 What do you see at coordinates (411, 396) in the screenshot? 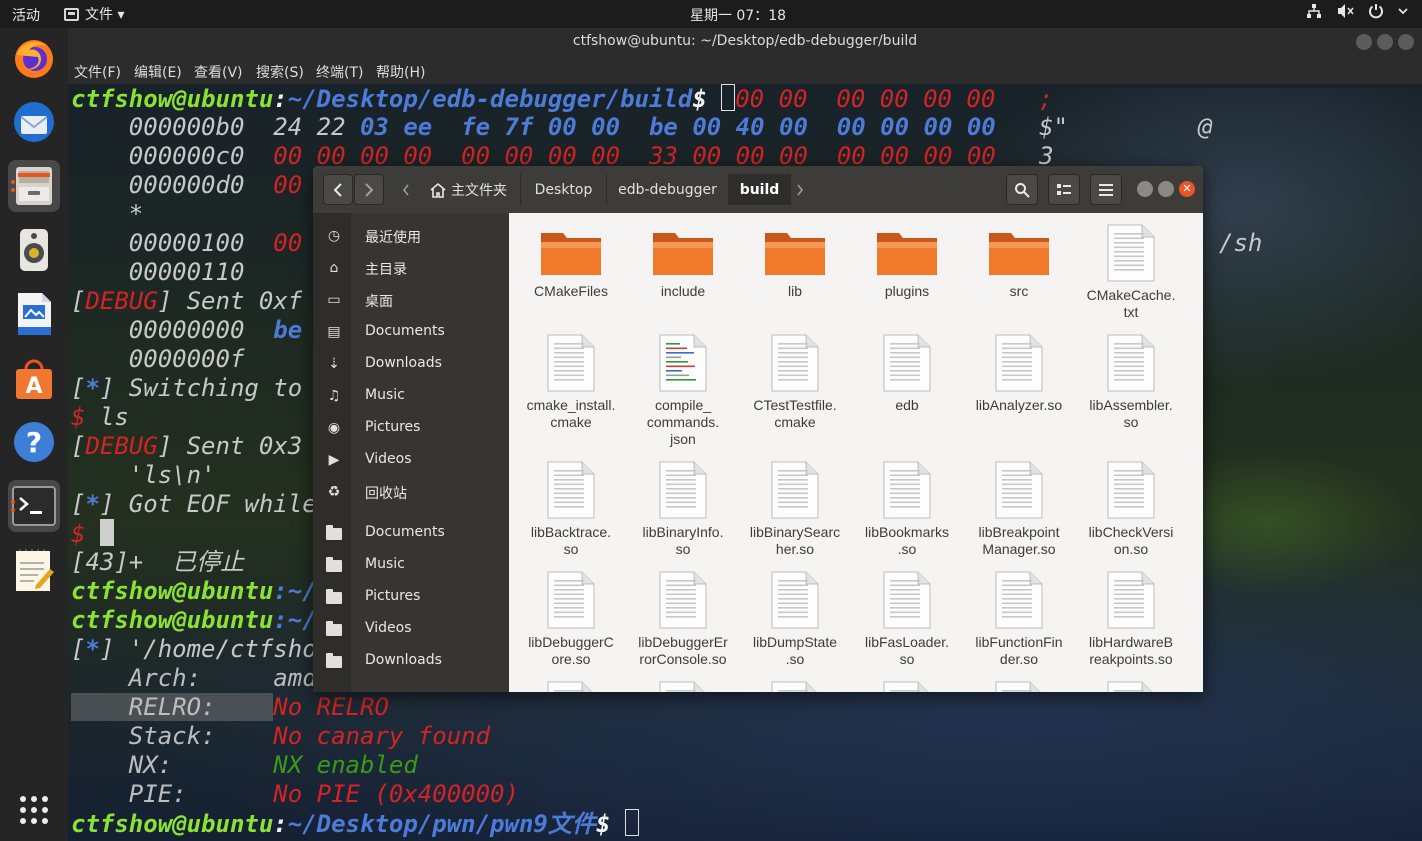
I see `sidebar-item: ♫ Music` at bounding box center [411, 396].